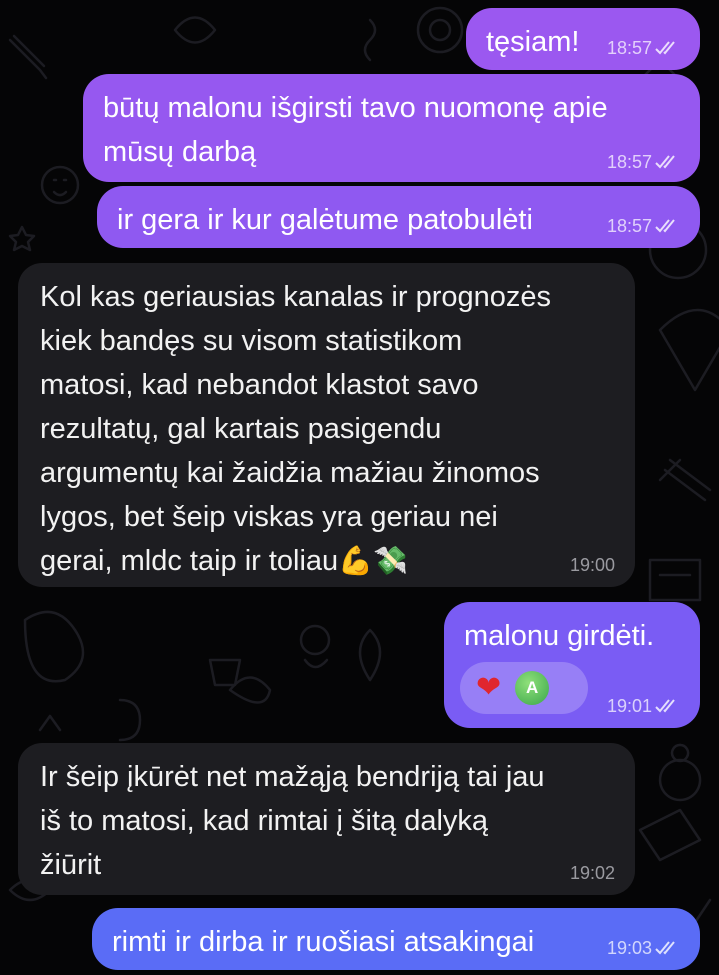 Image resolution: width=719 pixels, height=975 pixels. I want to click on message-meta: 19:00, so click(592, 565).